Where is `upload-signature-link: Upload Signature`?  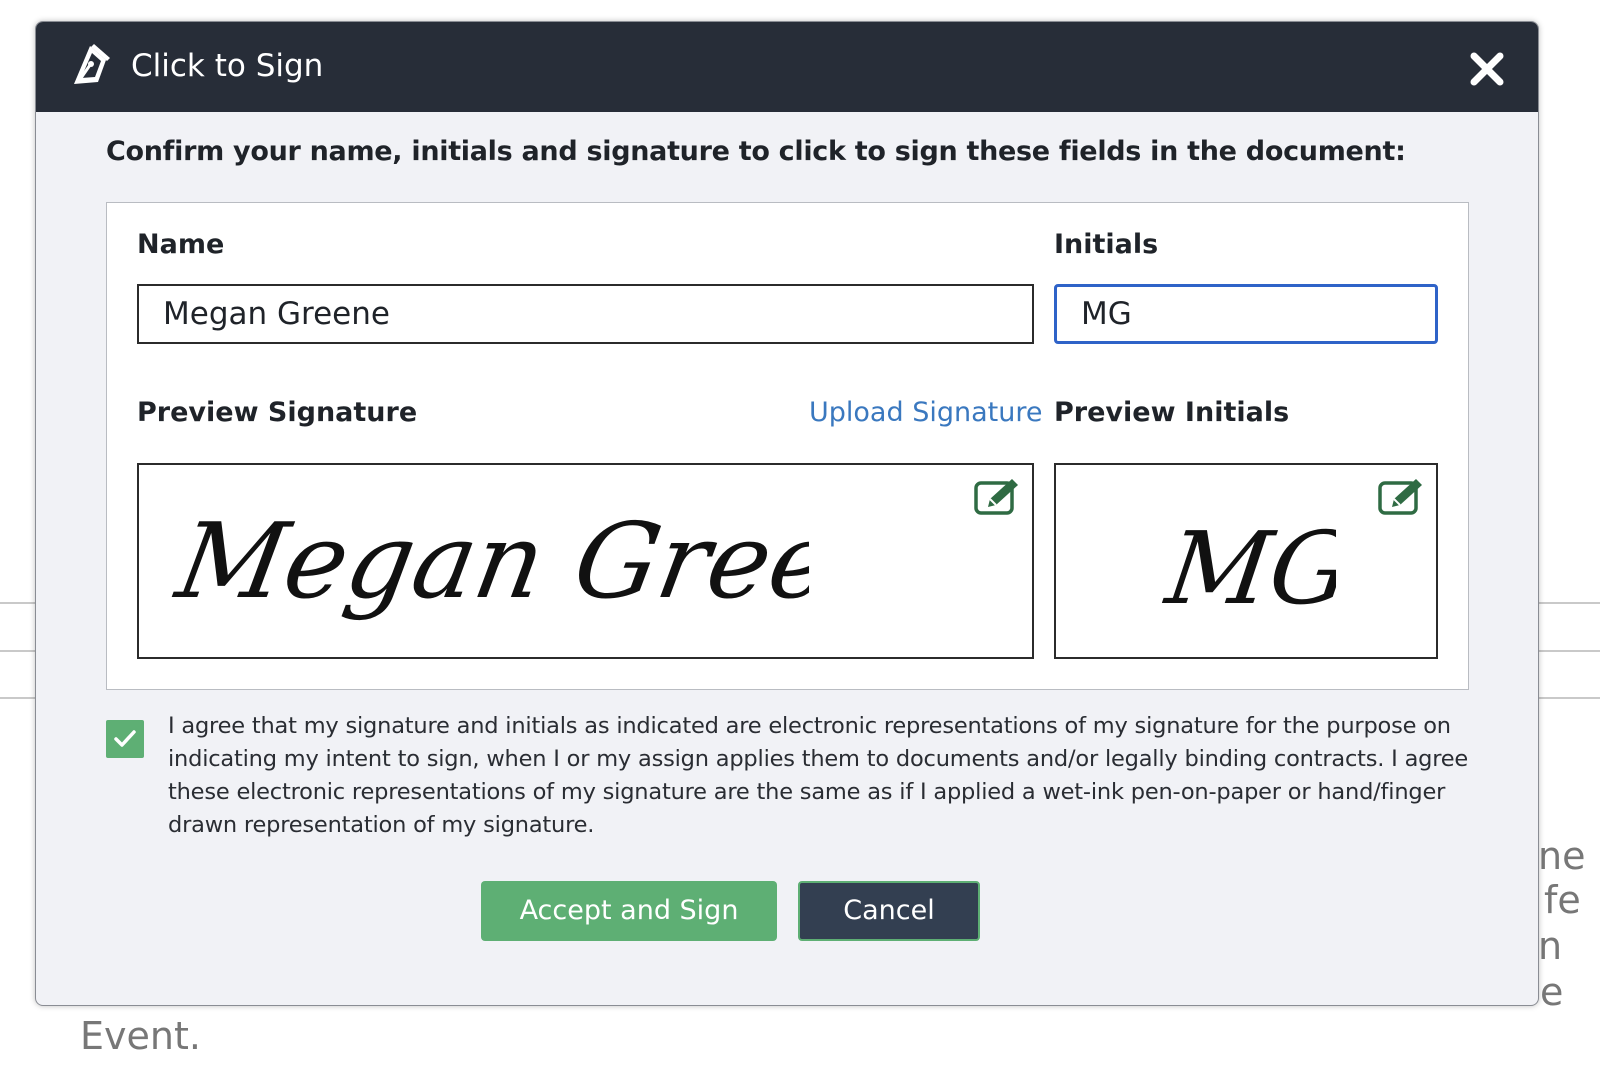 upload-signature-link: Upload Signature is located at coordinates (925, 412).